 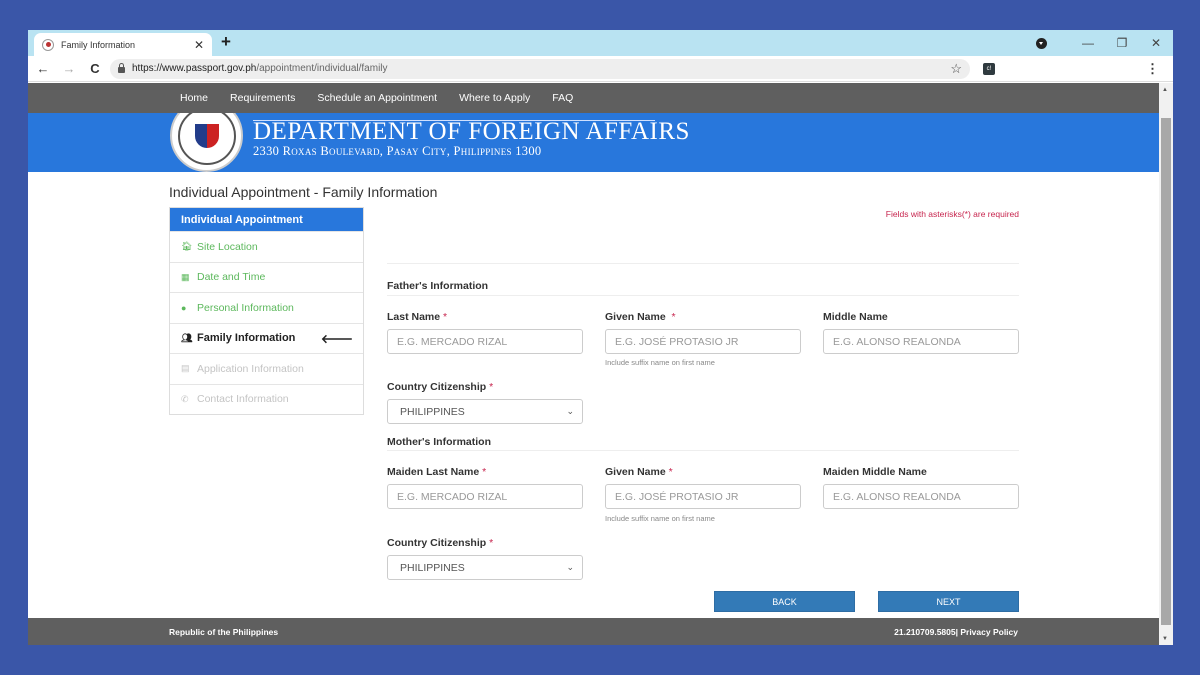 I want to click on mother-given-name-label: Given Name *, so click(x=639, y=472).